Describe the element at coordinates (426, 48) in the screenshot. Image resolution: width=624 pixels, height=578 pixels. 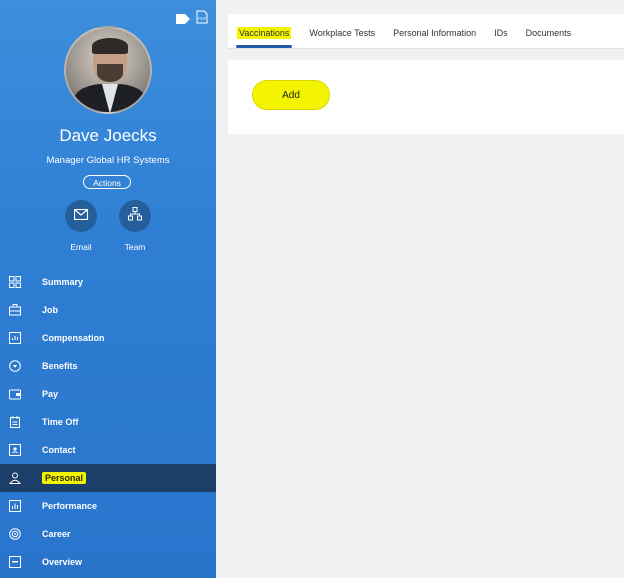
I see `tabs-divider` at that location.